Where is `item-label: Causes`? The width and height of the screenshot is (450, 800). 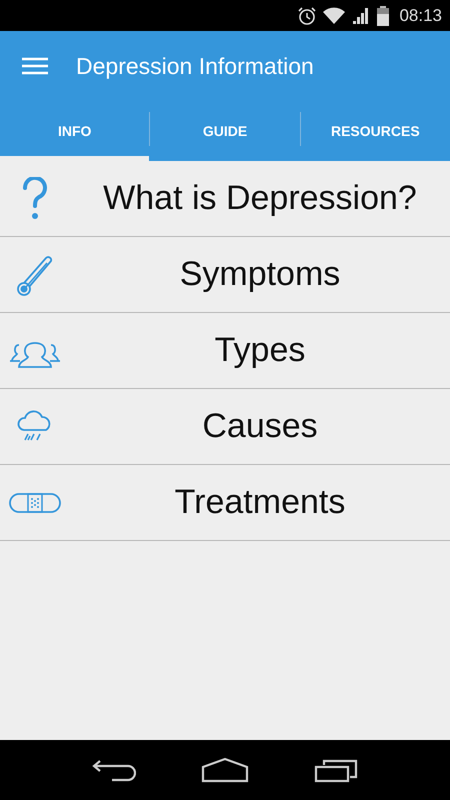
item-label: Causes is located at coordinates (260, 426).